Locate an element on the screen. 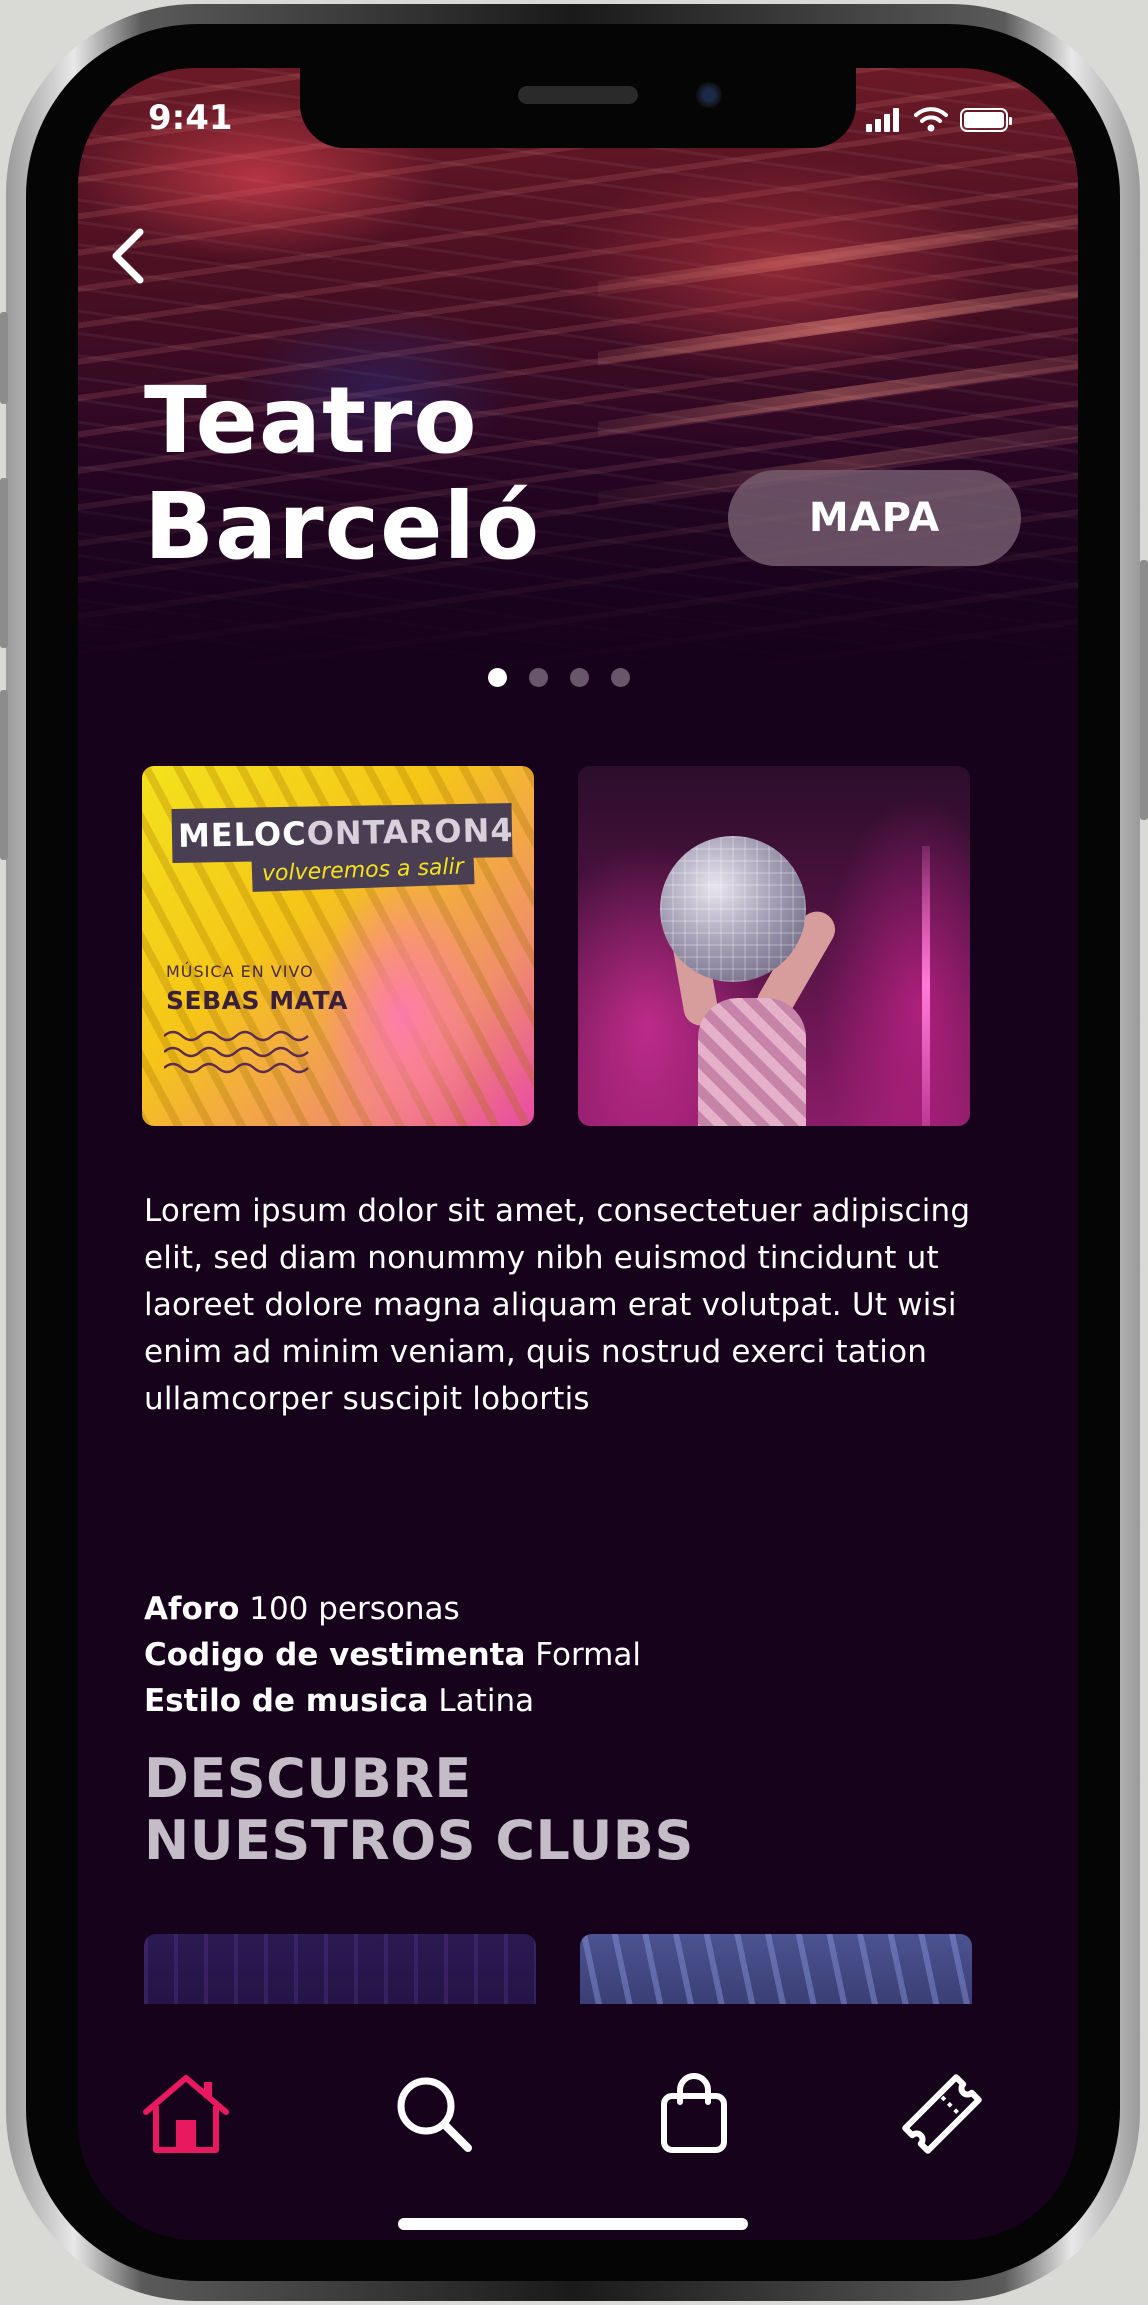 The width and height of the screenshot is (1148, 2305). venue-title-line-1: Teatro is located at coordinates (311, 420).